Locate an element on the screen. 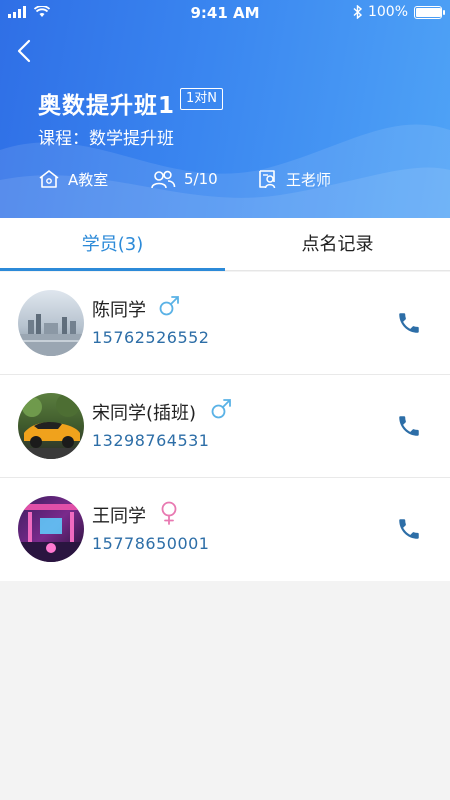 Image resolution: width=450 pixels, height=800 pixels. student-phone: 13298764531 is located at coordinates (150, 440).